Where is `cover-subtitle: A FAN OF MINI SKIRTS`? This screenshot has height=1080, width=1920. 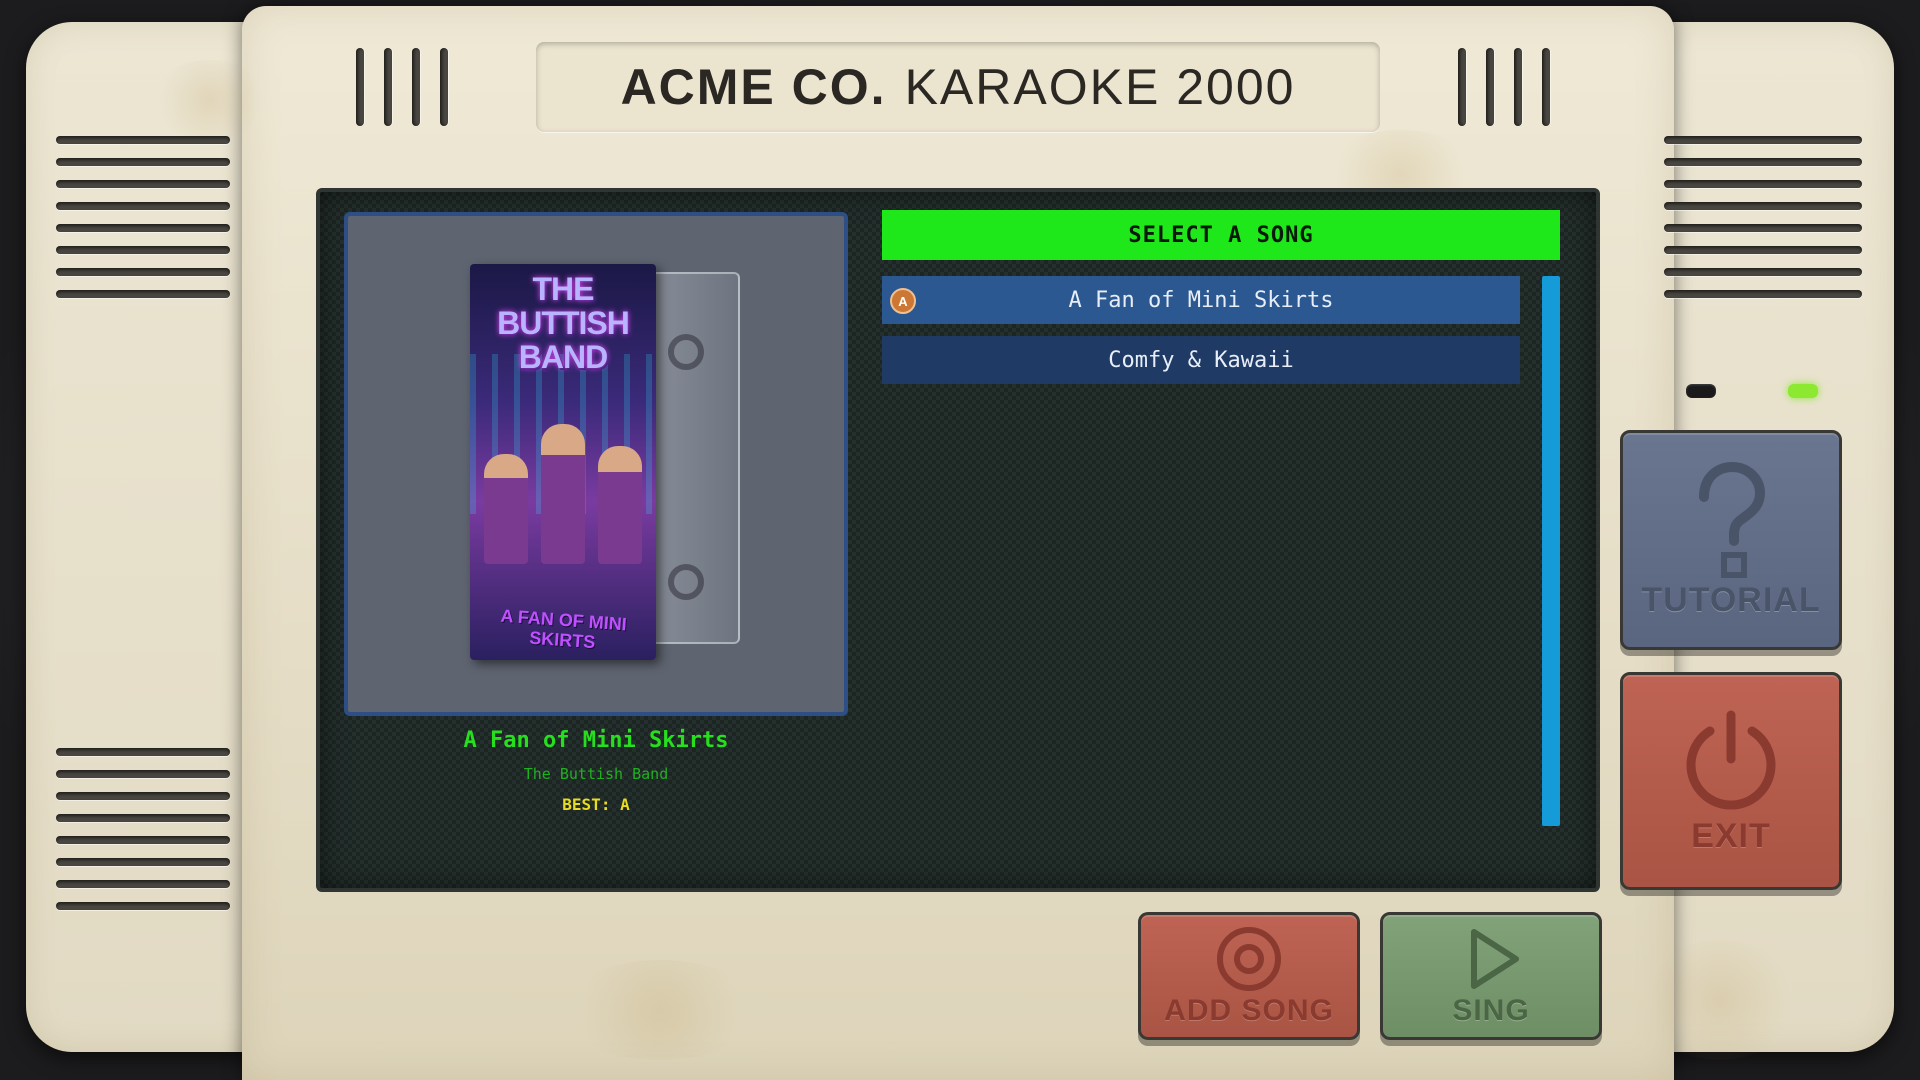 cover-subtitle: A FAN OF MINI SKIRTS is located at coordinates (563, 629).